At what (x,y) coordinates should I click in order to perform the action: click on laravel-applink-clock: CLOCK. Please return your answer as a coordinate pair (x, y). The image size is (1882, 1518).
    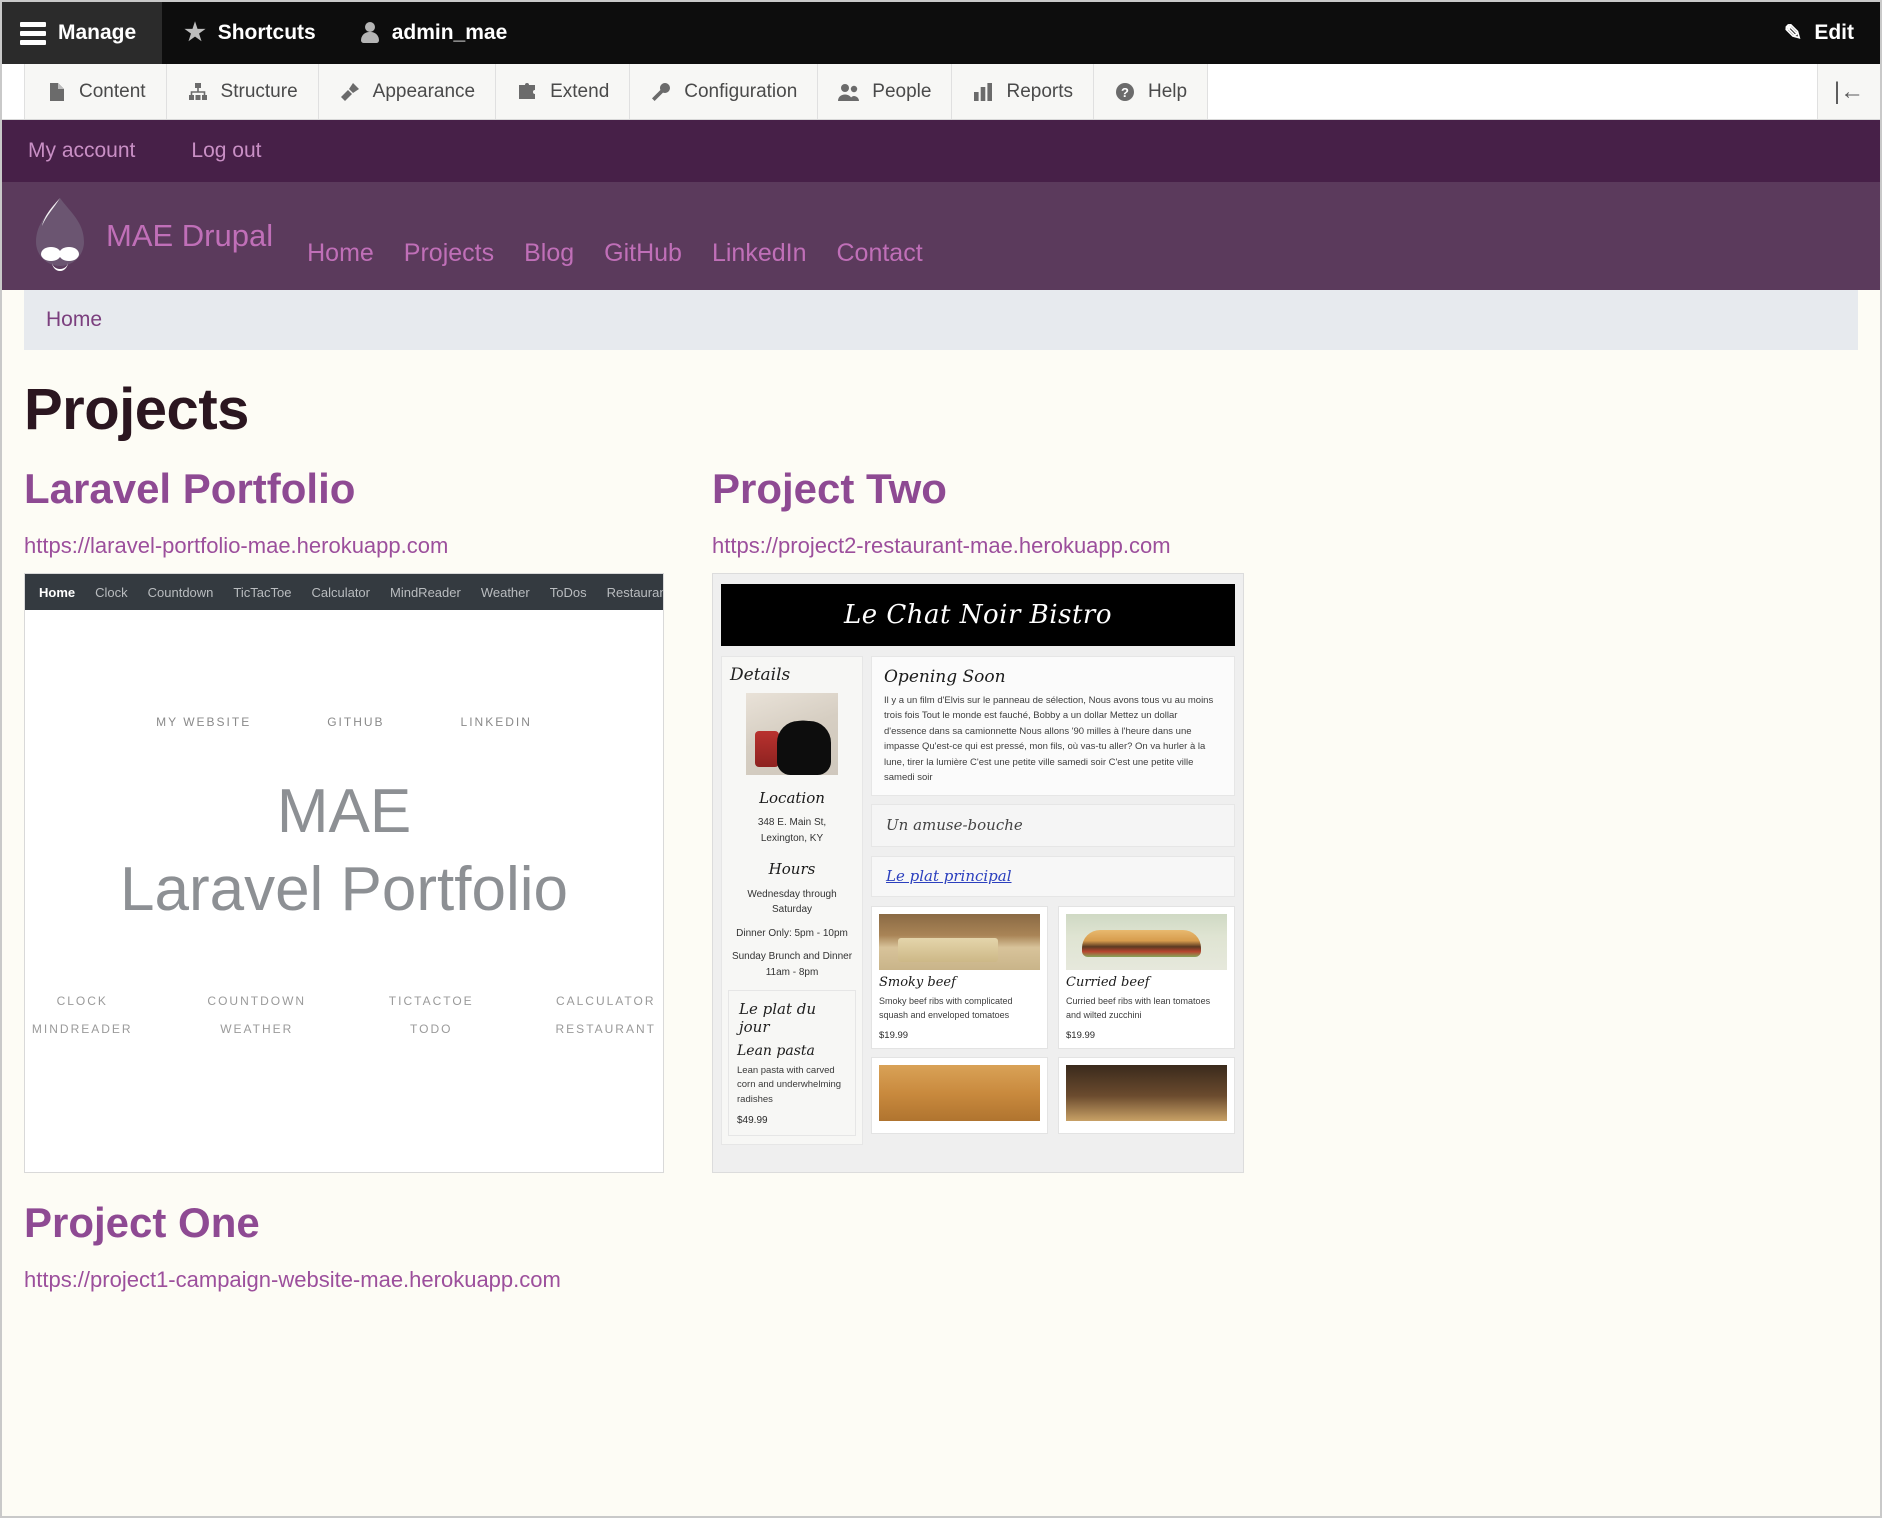
    Looking at the image, I should click on (82, 1001).